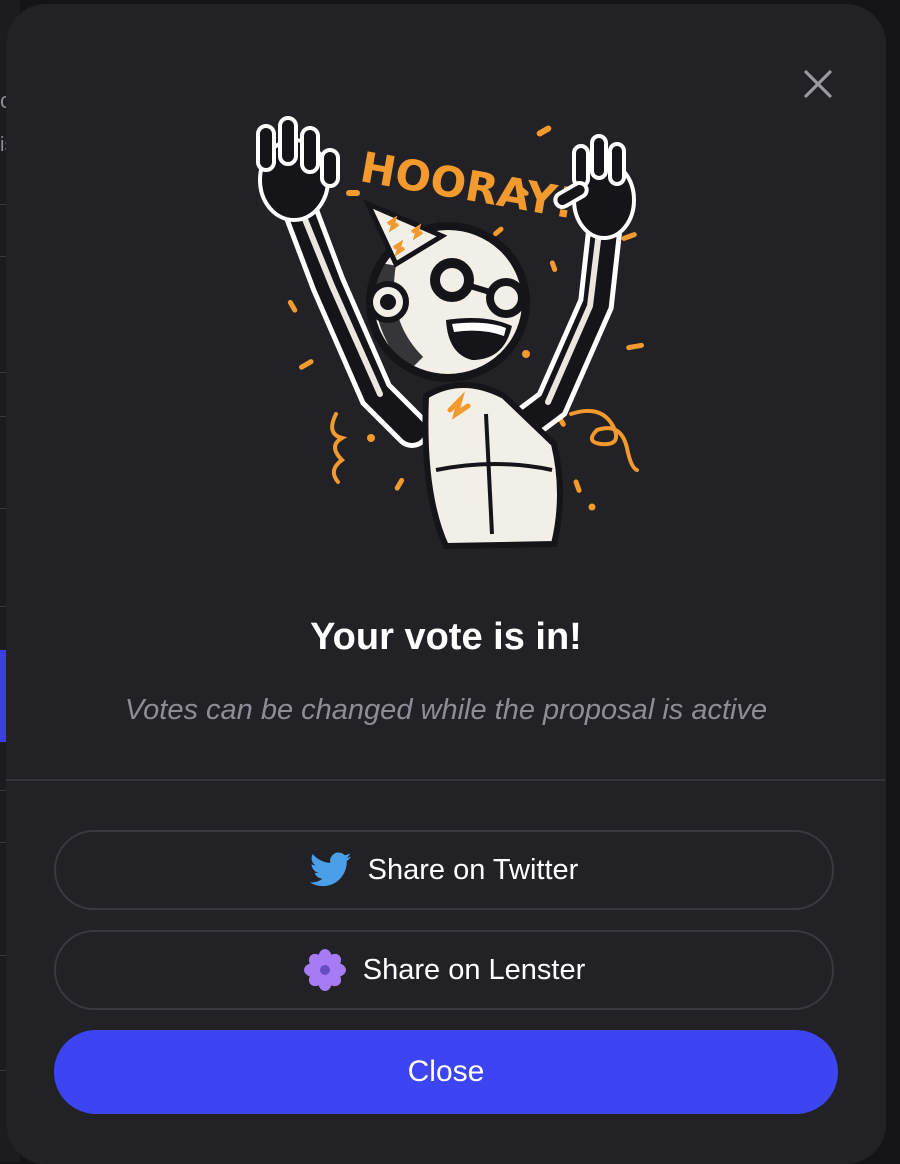 This screenshot has width=900, height=1164. I want to click on share-lenster-label: Share on Lenster, so click(474, 969).